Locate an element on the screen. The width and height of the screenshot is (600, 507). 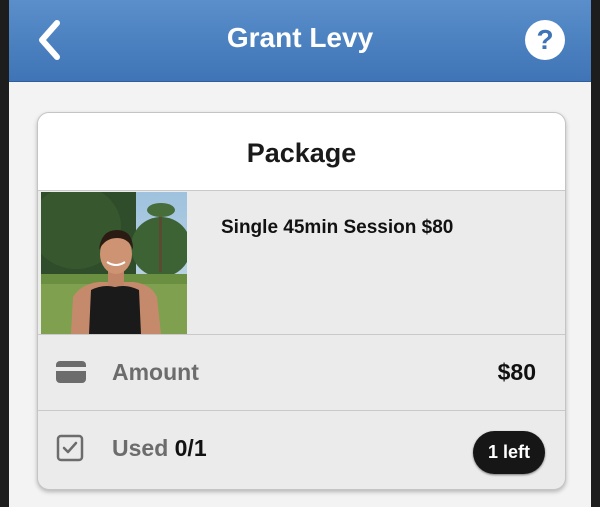
used-count: 0/1 is located at coordinates (190, 448).